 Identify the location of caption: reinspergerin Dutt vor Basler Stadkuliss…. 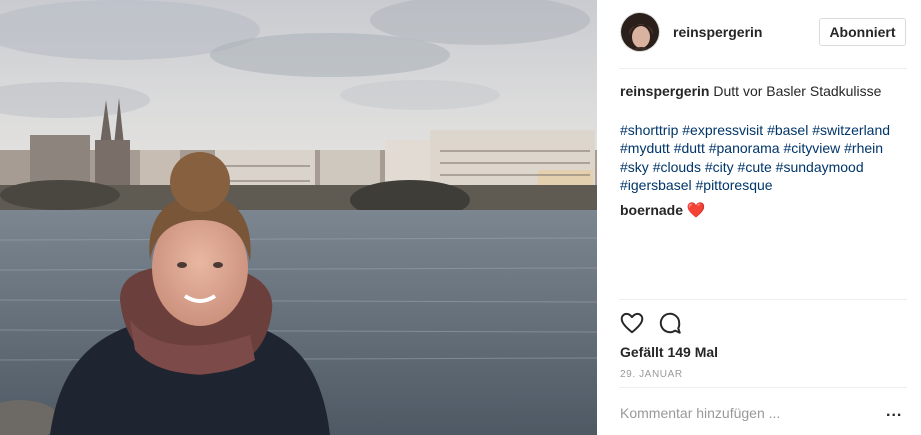
(765, 91).